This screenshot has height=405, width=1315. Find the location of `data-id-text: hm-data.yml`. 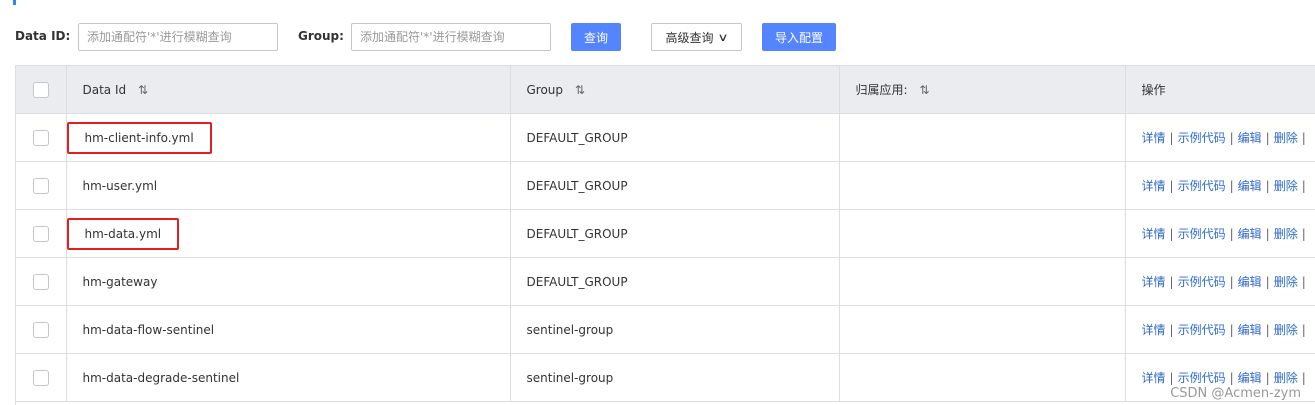

data-id-text: hm-data.yml is located at coordinates (123, 233).